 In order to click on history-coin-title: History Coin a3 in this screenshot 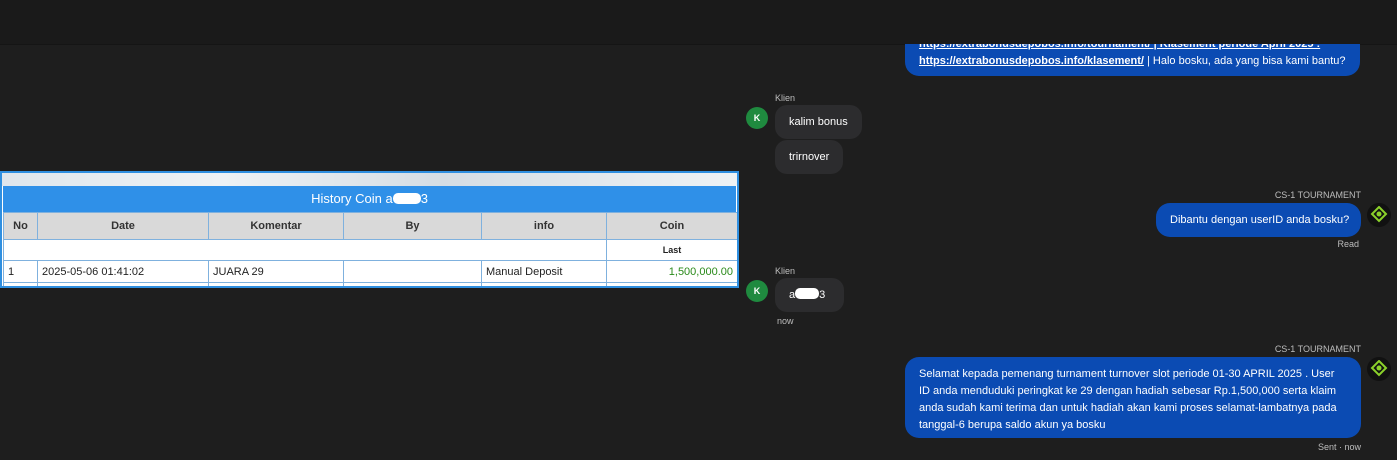, I will do `click(369, 199)`.